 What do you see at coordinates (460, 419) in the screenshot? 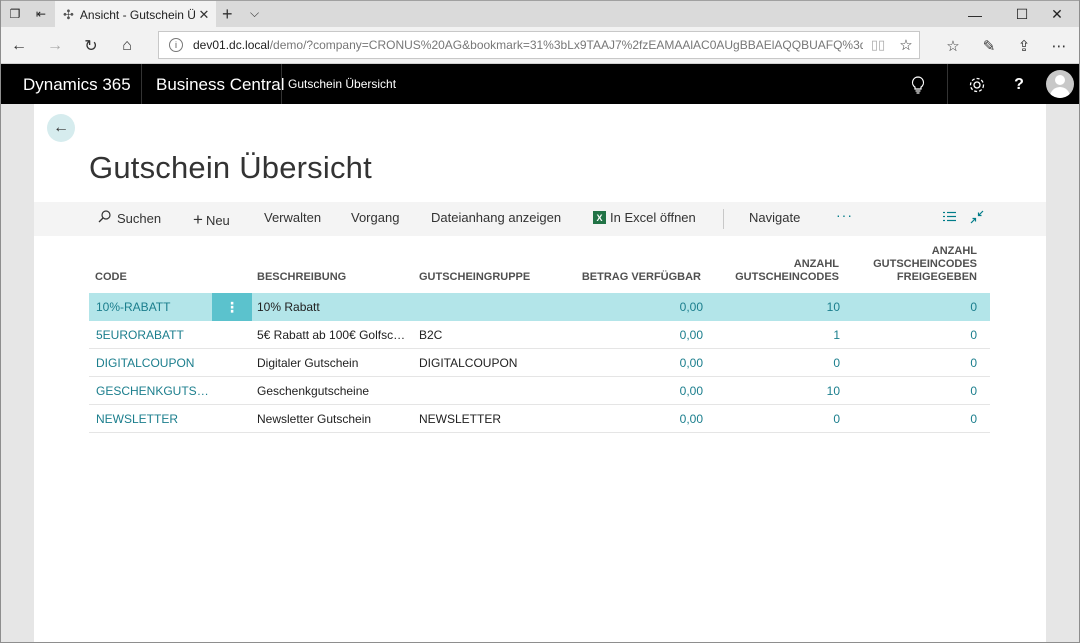
I see `group-cell: NEWSLETTER` at bounding box center [460, 419].